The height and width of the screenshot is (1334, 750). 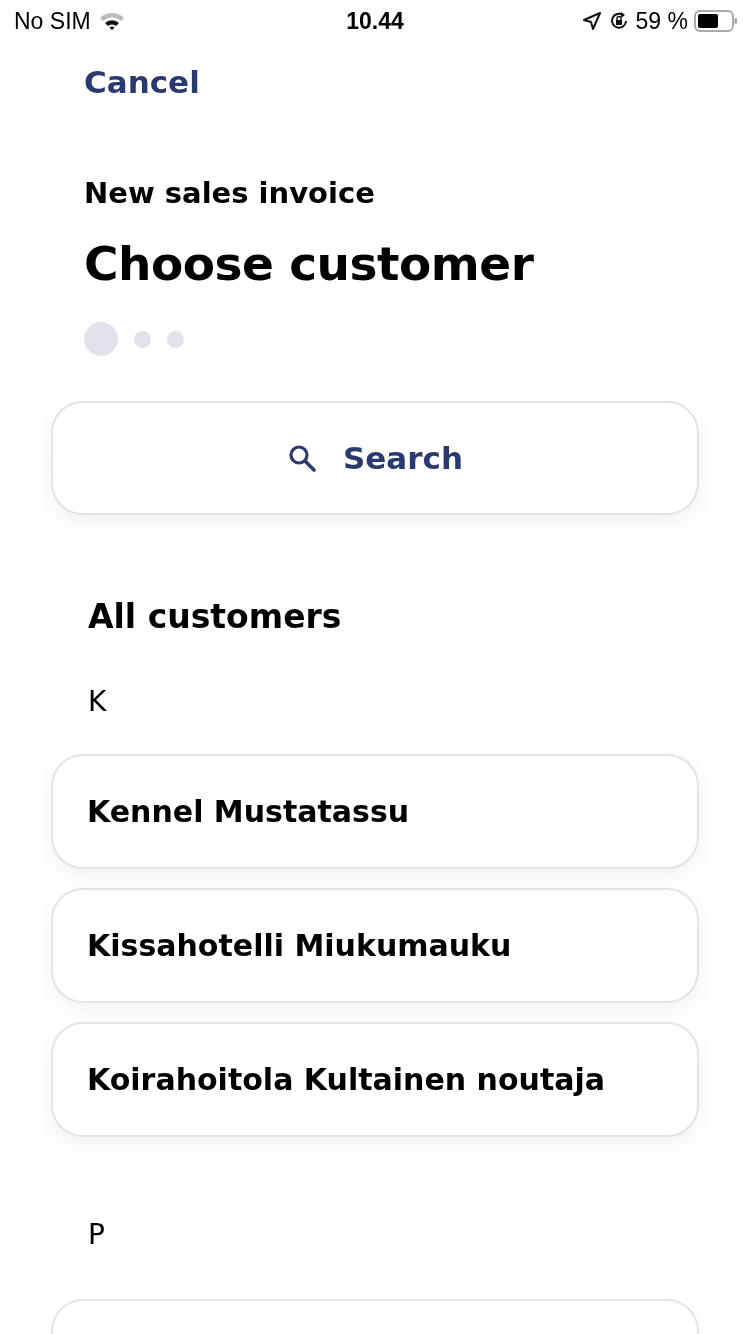 I want to click on group-letter: P, so click(x=97, y=1234).